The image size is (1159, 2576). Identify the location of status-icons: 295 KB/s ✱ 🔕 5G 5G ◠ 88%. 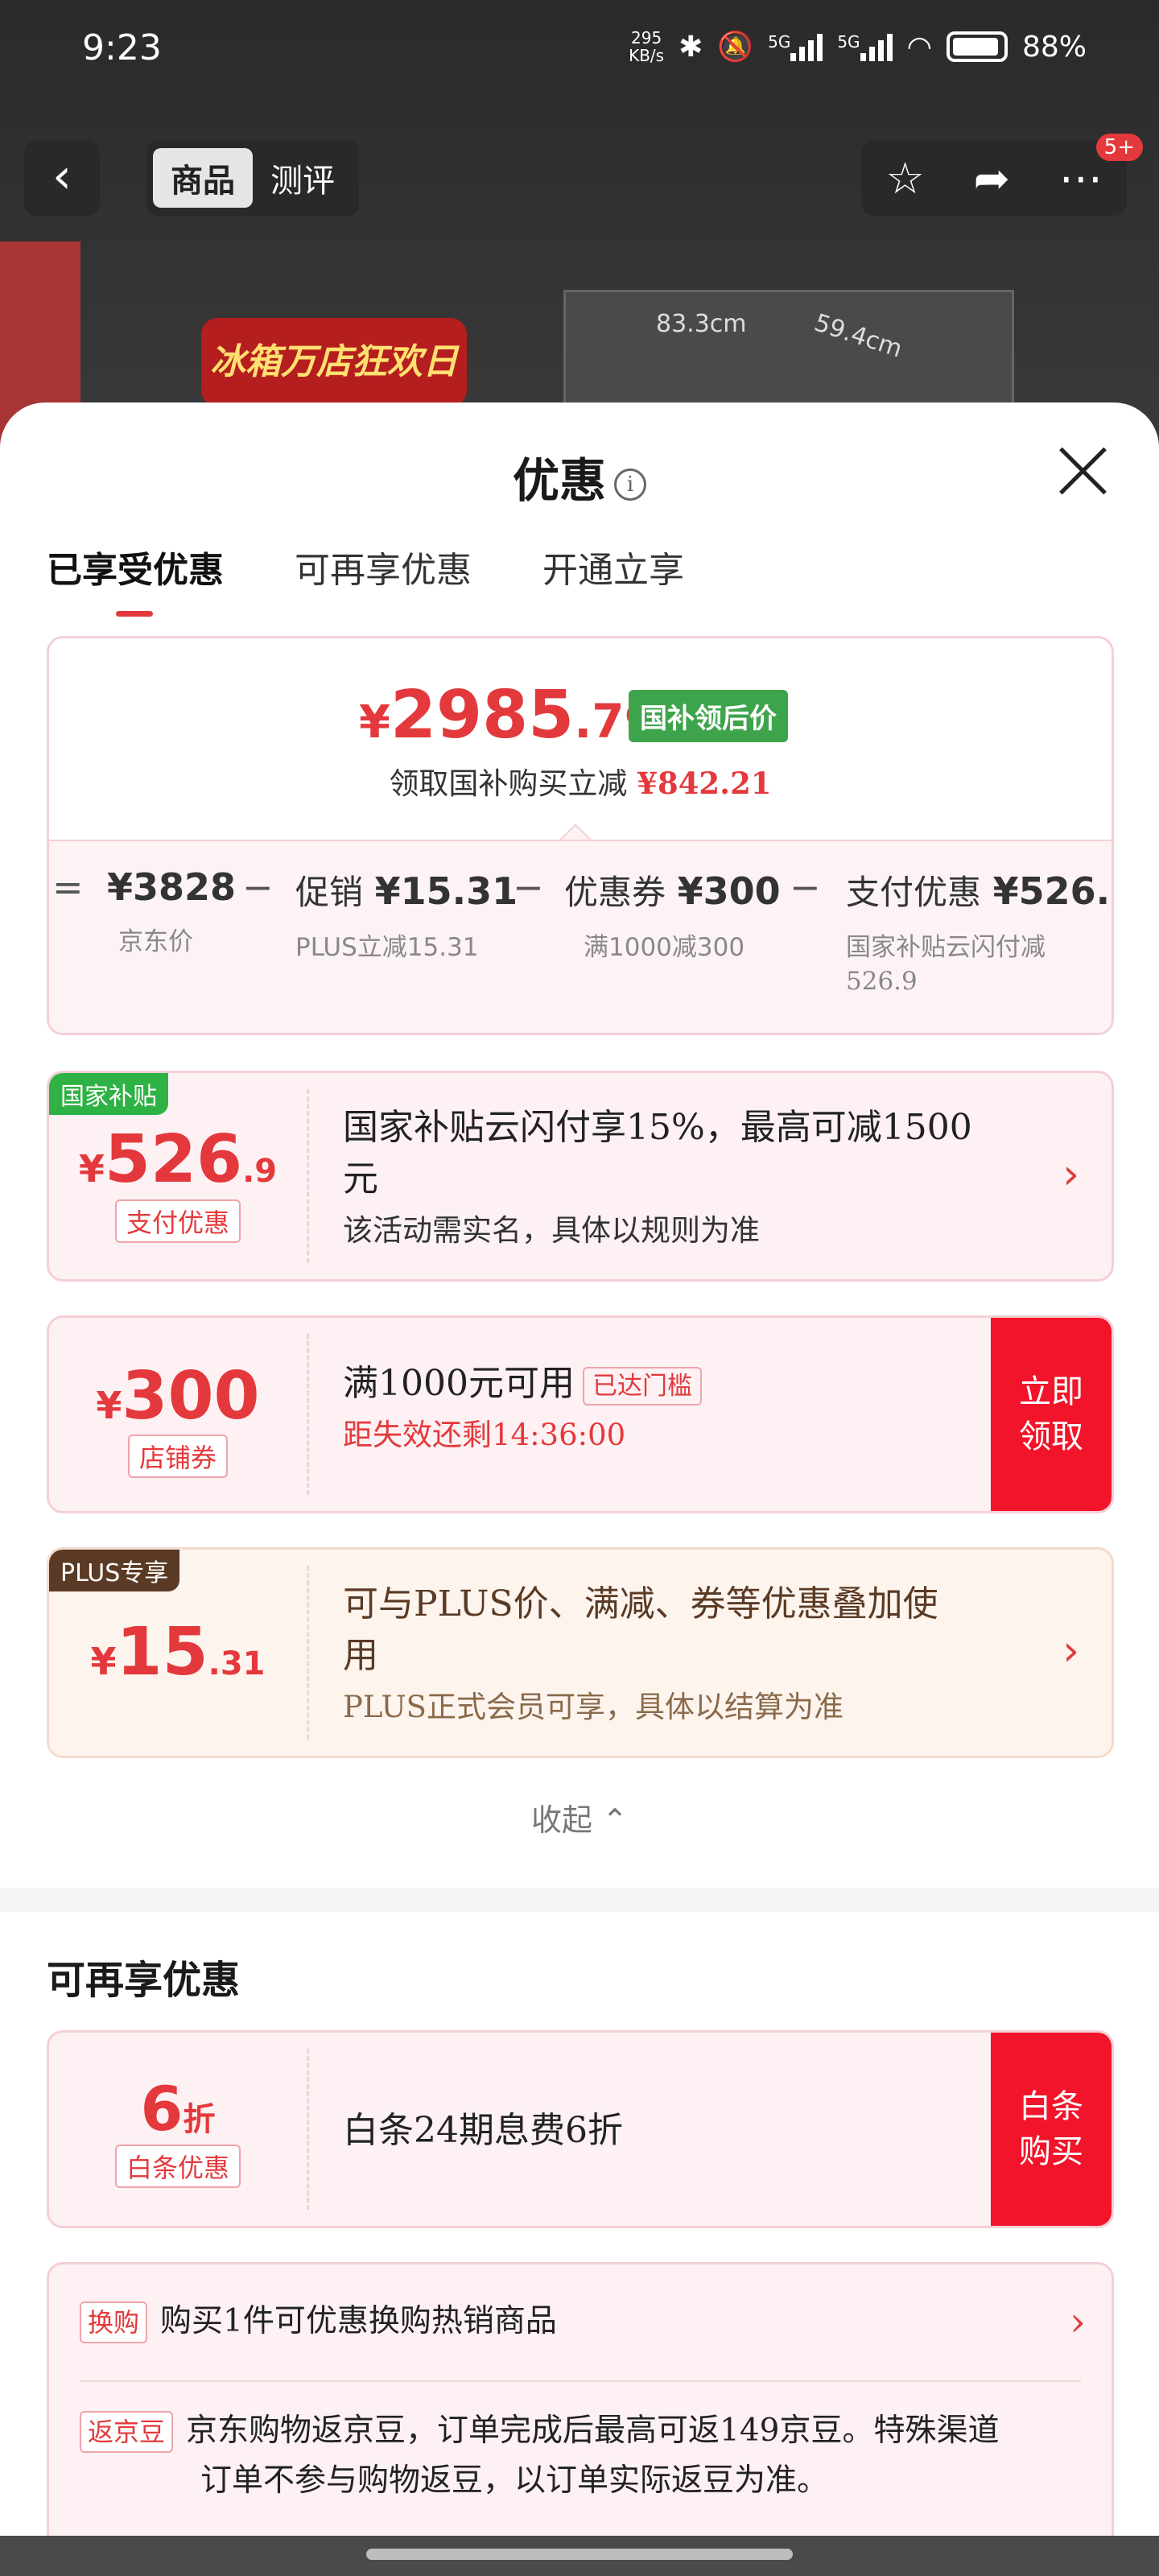
(858, 46).